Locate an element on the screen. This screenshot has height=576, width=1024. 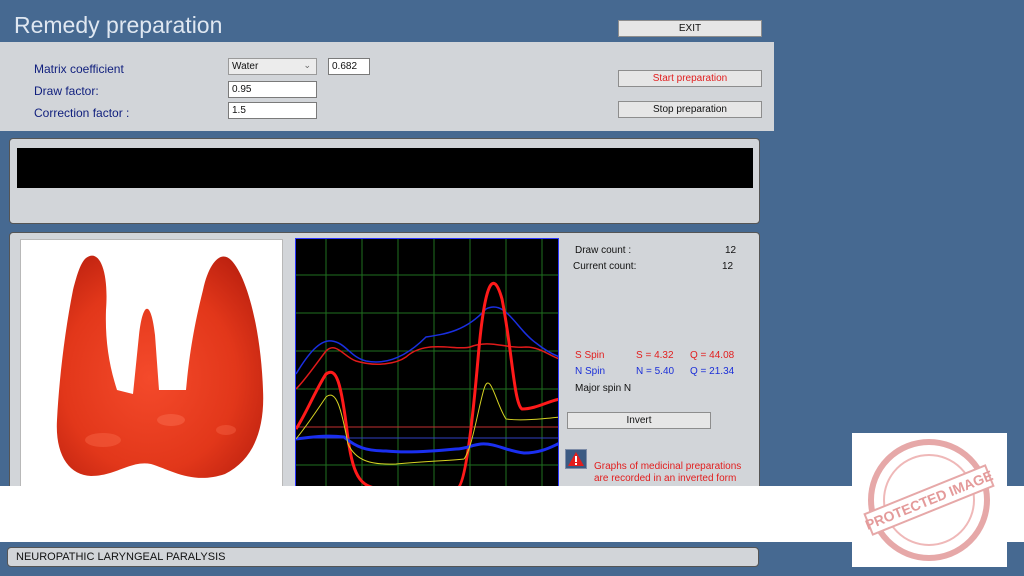
warning-triangle-icon is located at coordinates (576, 459).